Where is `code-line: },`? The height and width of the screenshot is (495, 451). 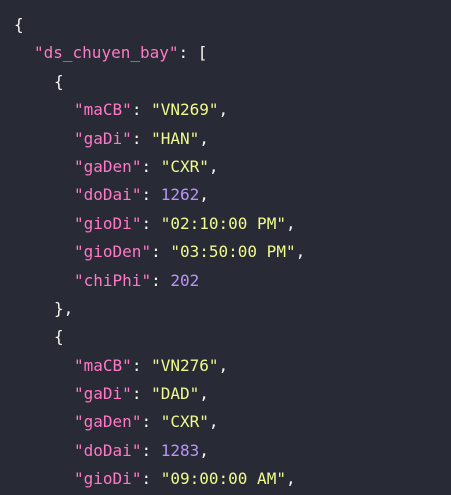
code-line: }, is located at coordinates (232, 309).